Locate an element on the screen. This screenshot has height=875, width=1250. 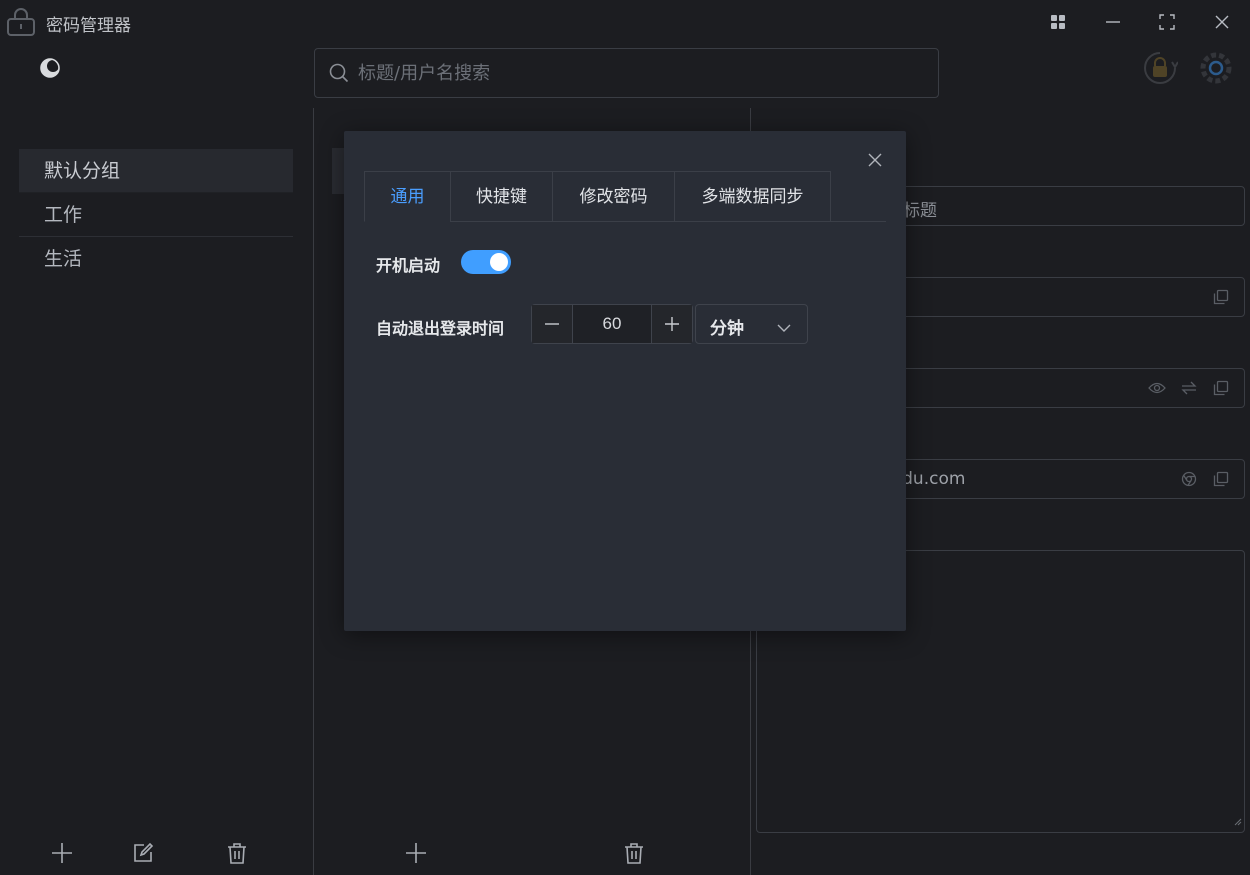
edit-group-button is located at coordinates (143, 853).